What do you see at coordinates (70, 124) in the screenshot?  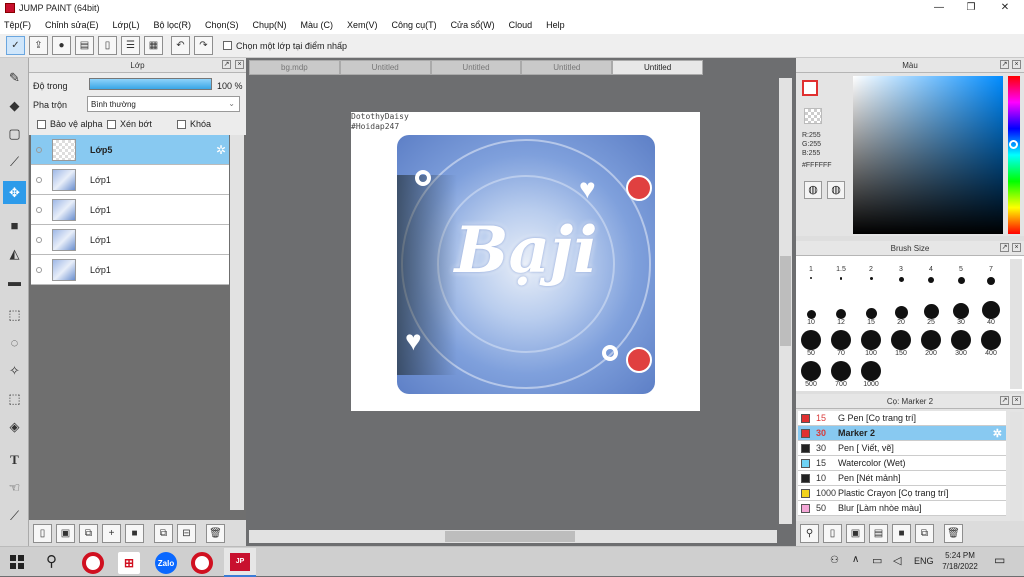 I see `protect-alpha-option: Bảo vệ alpha` at bounding box center [70, 124].